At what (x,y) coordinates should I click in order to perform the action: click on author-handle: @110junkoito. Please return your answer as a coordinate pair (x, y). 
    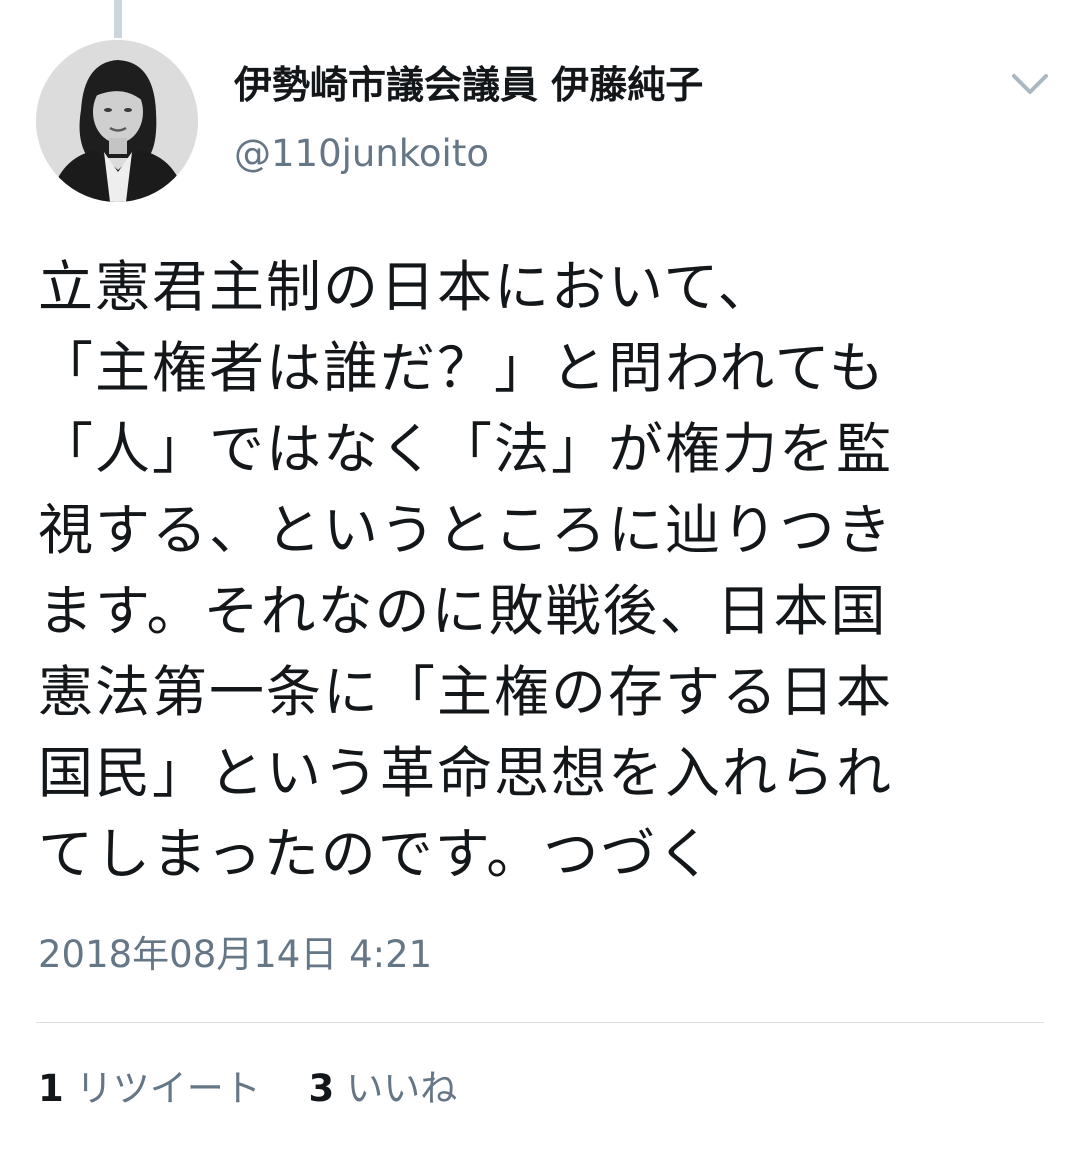
    Looking at the image, I should click on (361, 153).